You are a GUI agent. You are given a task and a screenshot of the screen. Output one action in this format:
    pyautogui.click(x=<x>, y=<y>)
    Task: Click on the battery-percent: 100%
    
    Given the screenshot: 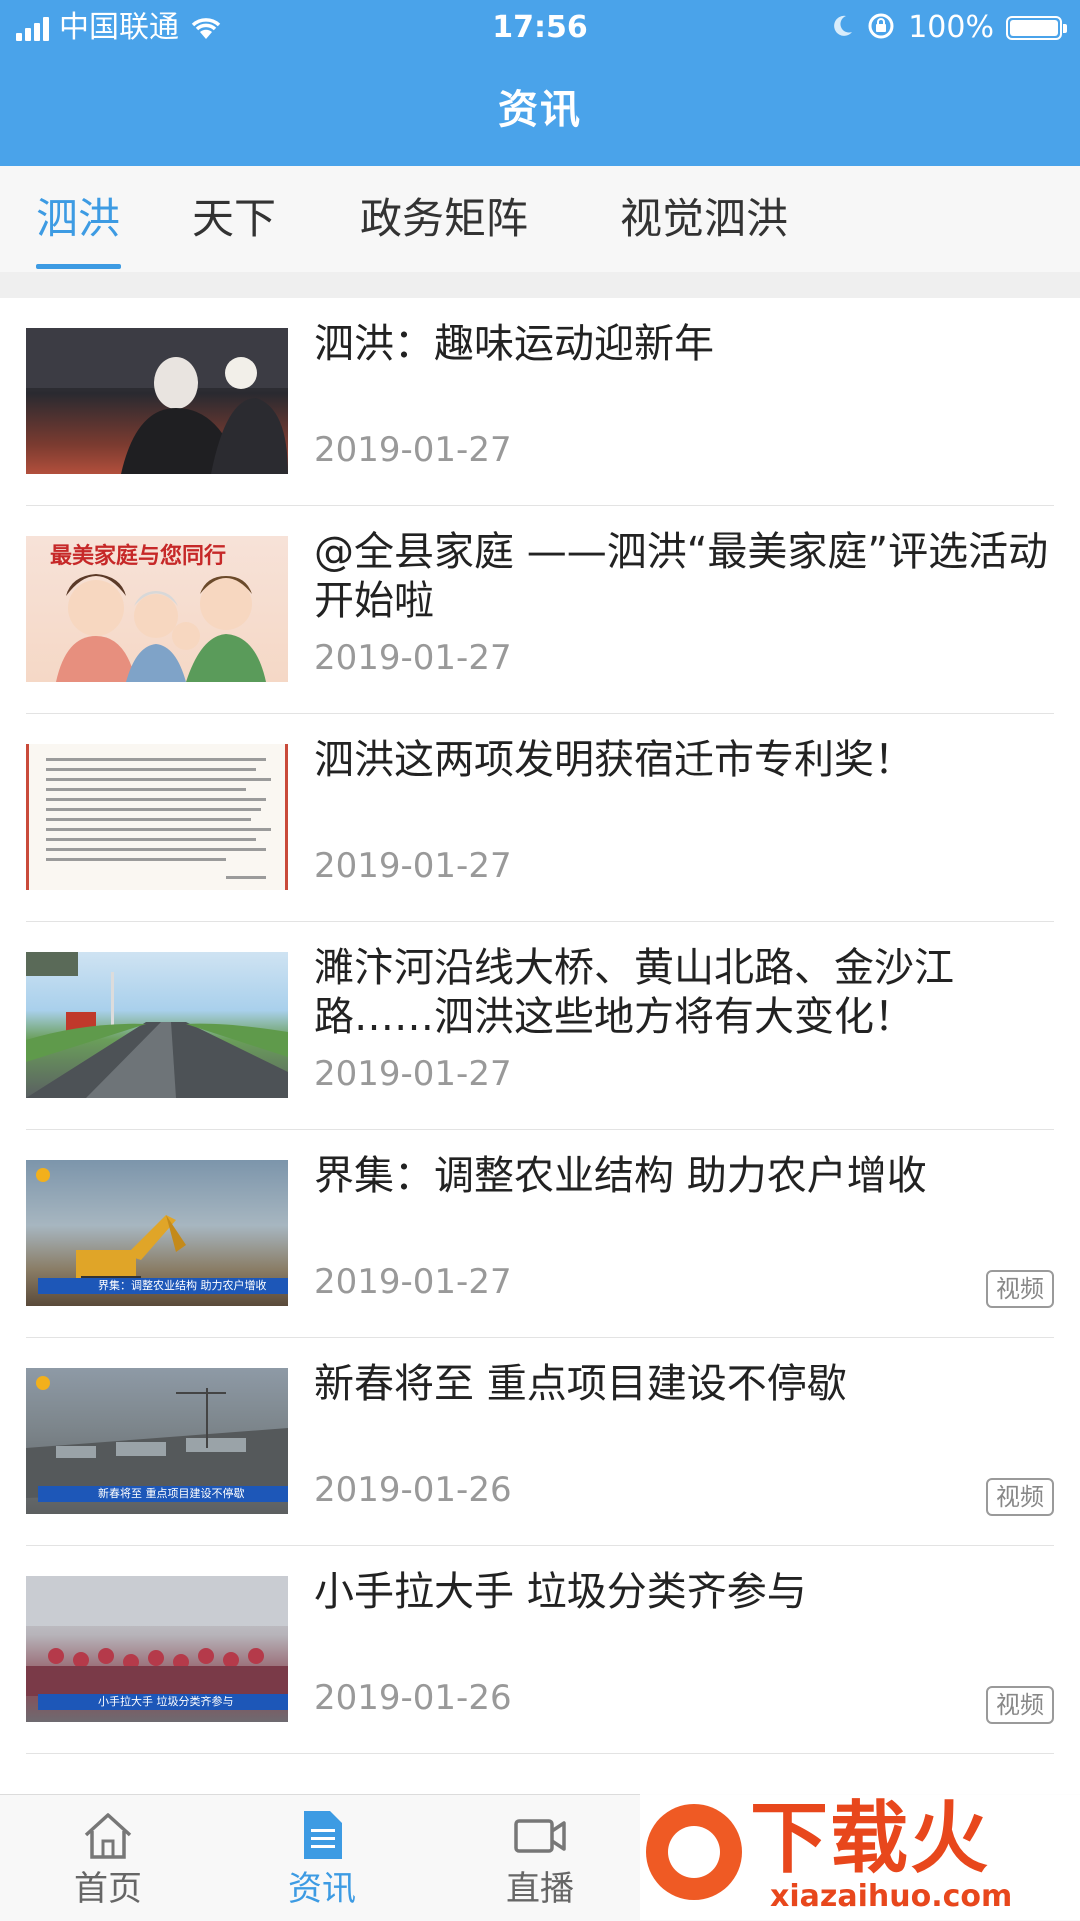 What is the action you would take?
    pyautogui.click(x=951, y=27)
    